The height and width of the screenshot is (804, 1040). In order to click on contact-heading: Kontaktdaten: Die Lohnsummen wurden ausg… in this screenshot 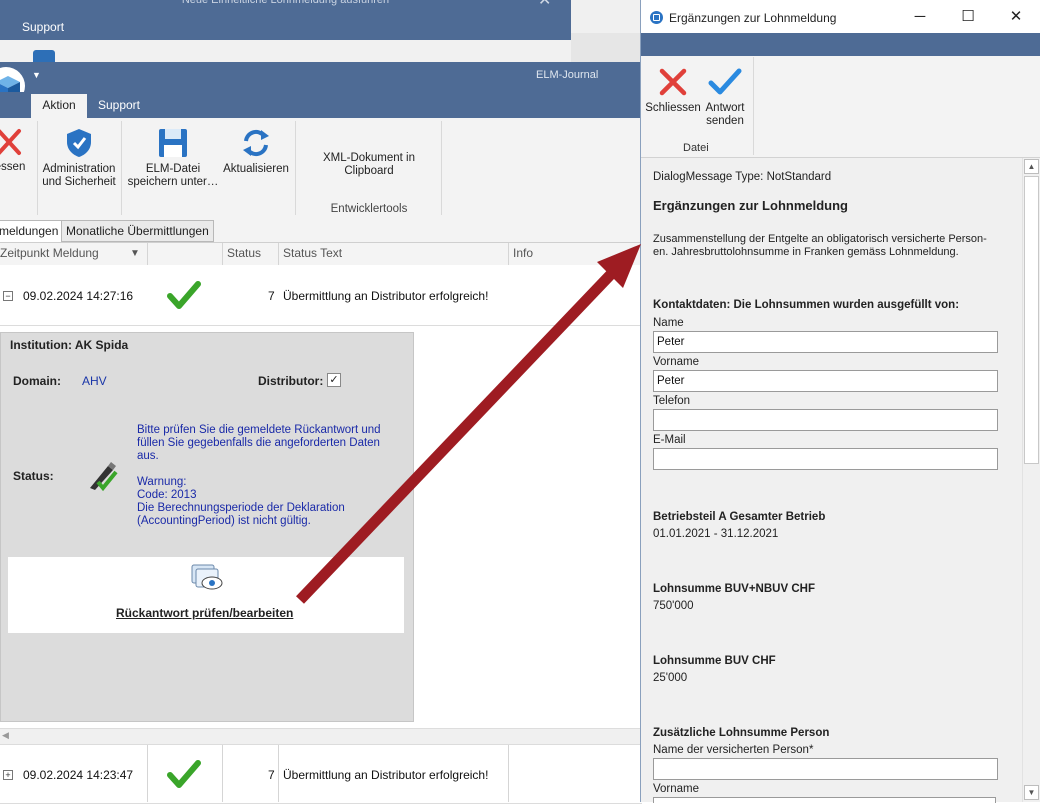, I will do `click(806, 305)`.